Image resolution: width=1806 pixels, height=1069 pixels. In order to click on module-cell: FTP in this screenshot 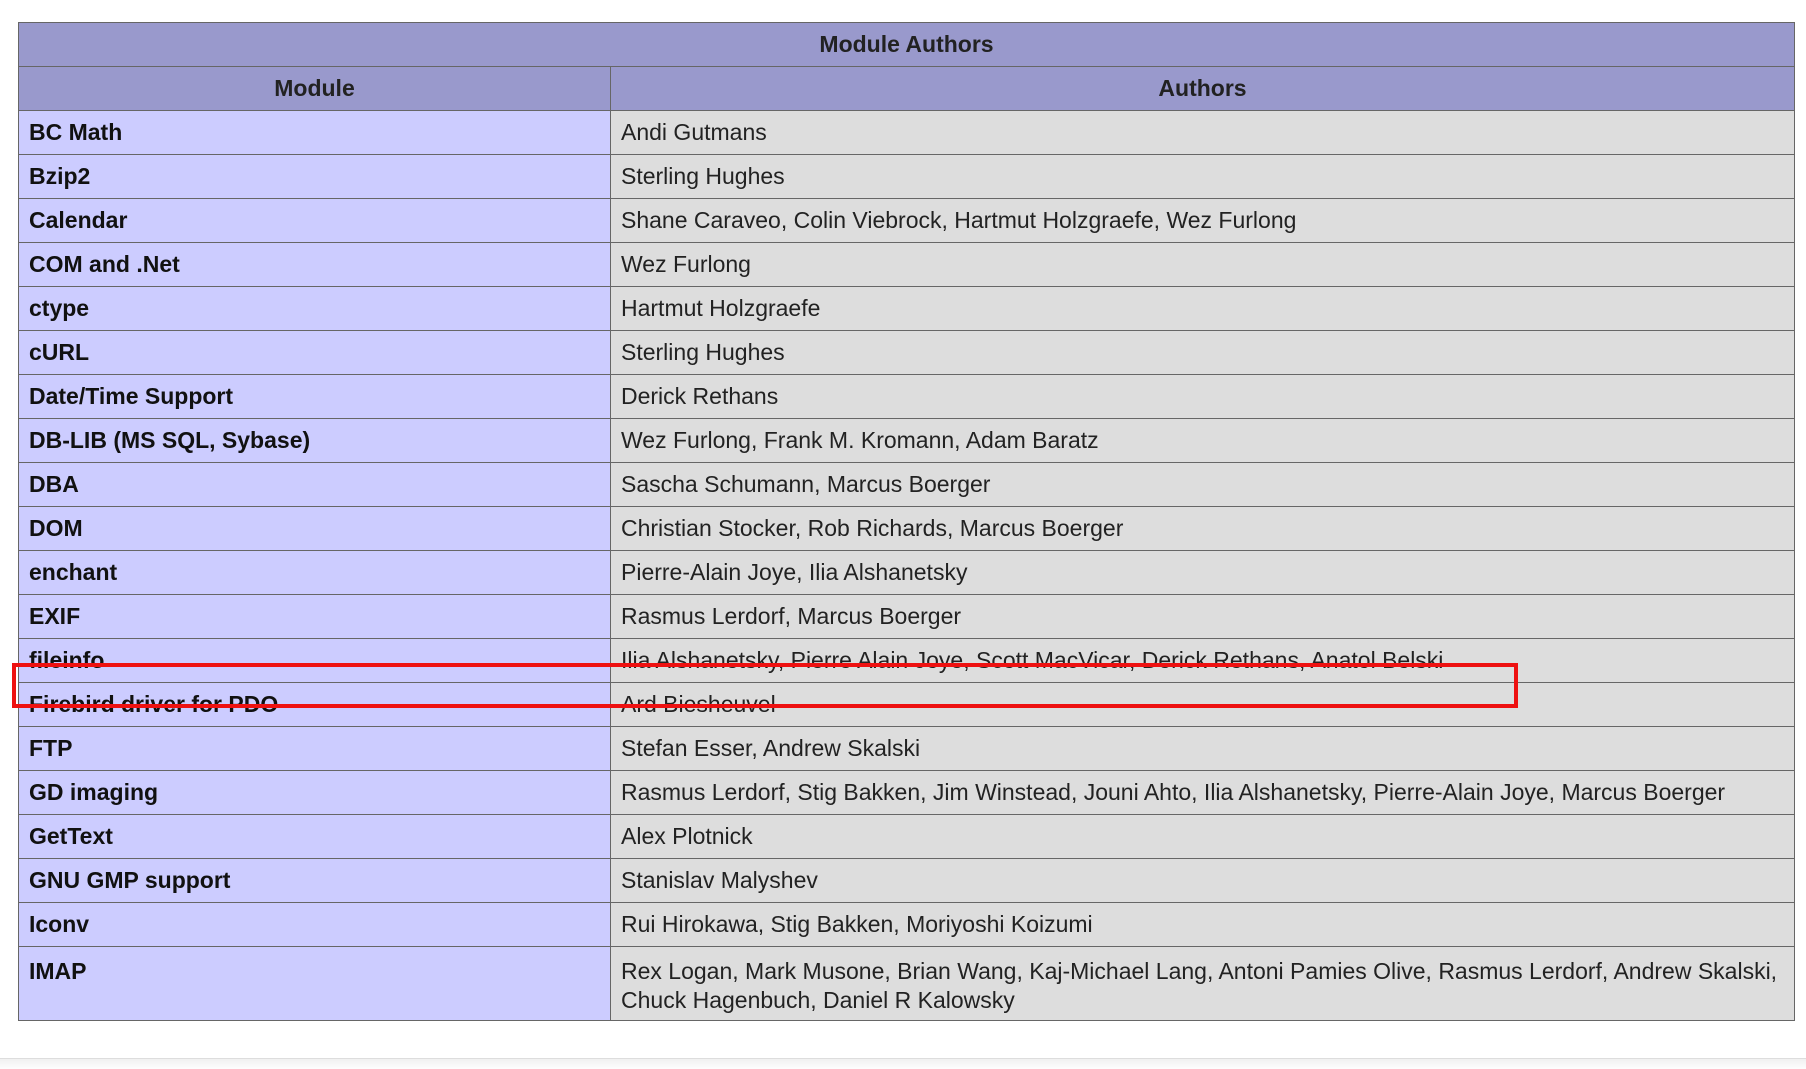, I will do `click(314, 748)`.